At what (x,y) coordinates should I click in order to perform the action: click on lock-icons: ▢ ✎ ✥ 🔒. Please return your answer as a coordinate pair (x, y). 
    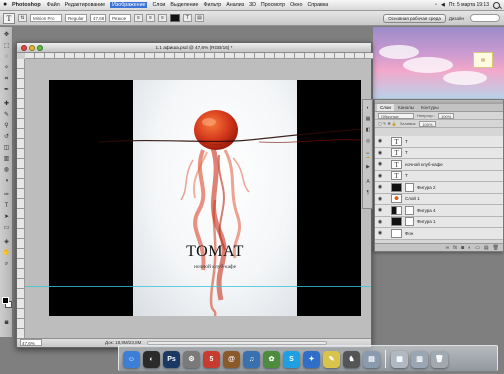
    Looking at the image, I should click on (387, 123).